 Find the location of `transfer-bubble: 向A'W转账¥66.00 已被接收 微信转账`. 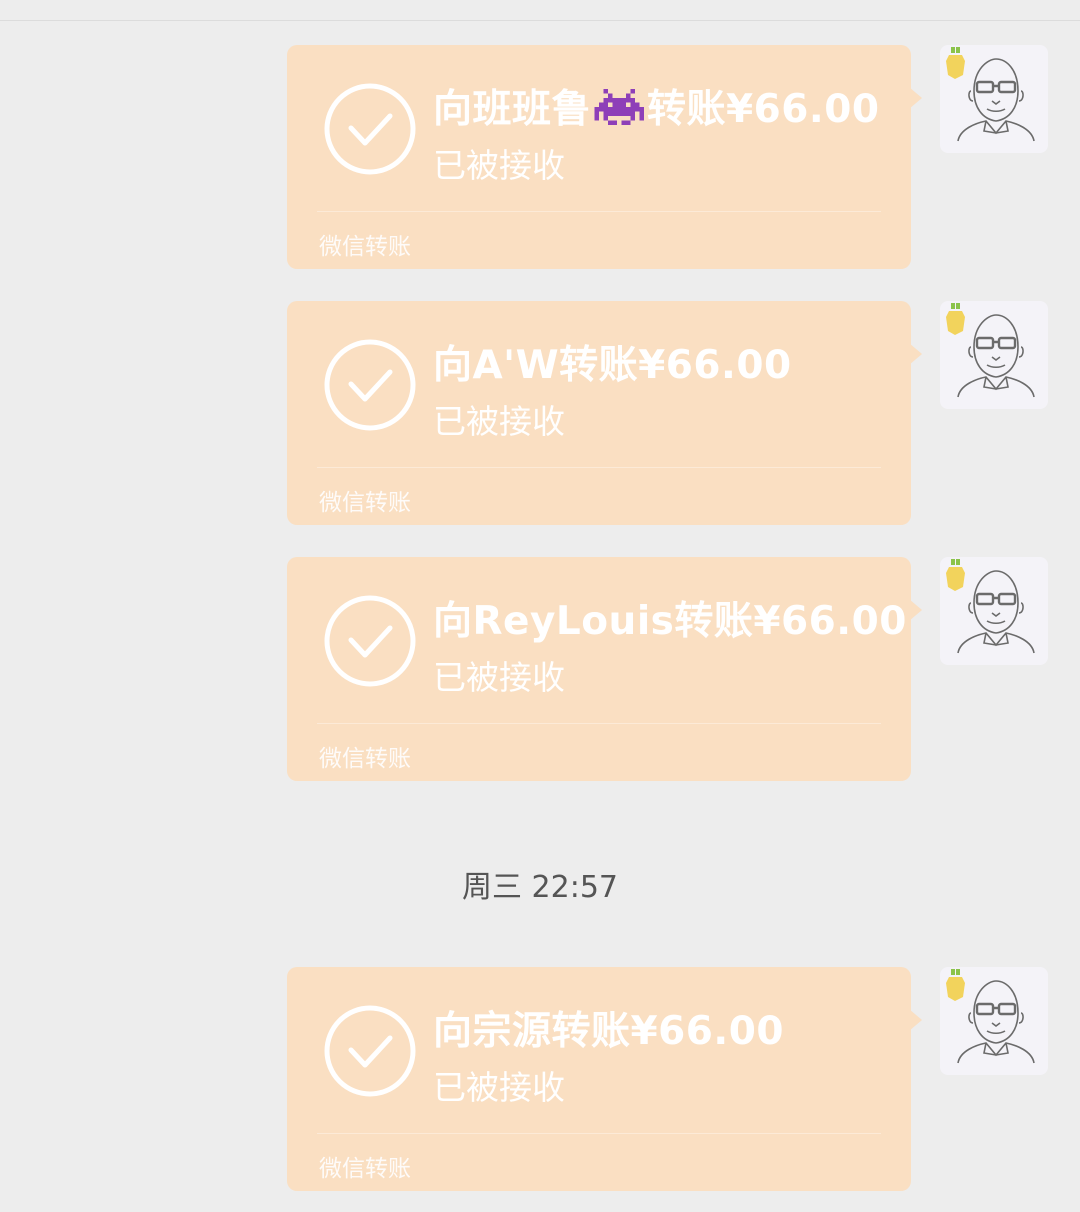

transfer-bubble: 向A'W转账¥66.00 已被接收 微信转账 is located at coordinates (599, 413).